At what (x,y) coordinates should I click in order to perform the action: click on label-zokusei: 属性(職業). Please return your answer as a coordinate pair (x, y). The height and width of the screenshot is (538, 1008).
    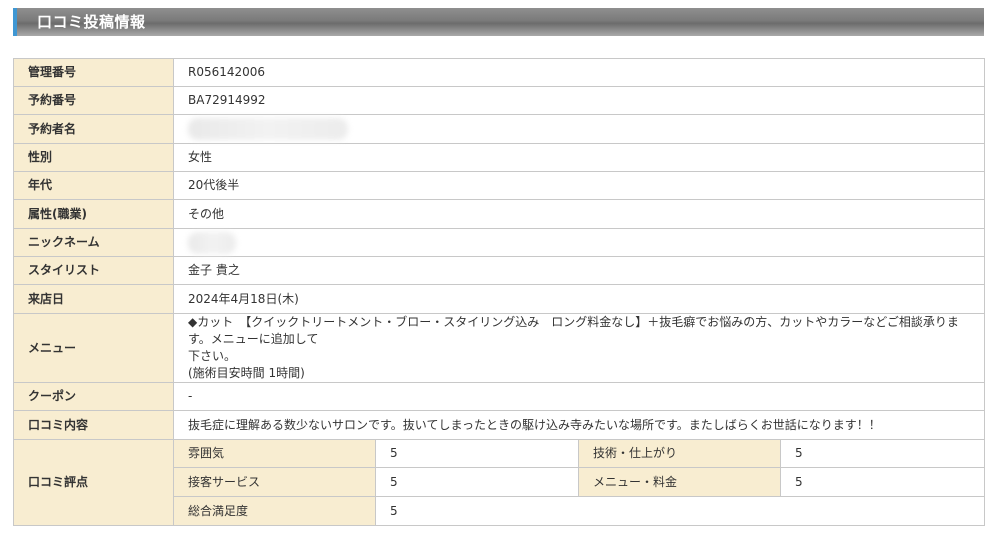
    Looking at the image, I should click on (93, 214).